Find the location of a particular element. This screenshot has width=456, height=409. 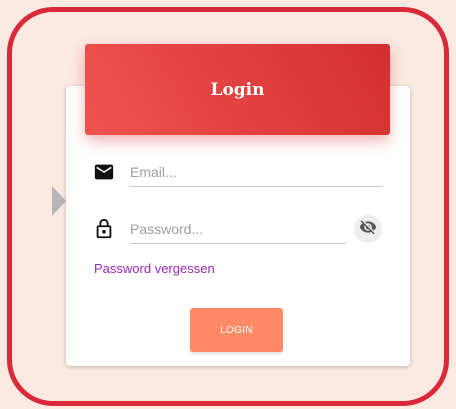

password-field-group is located at coordinates (237, 229).